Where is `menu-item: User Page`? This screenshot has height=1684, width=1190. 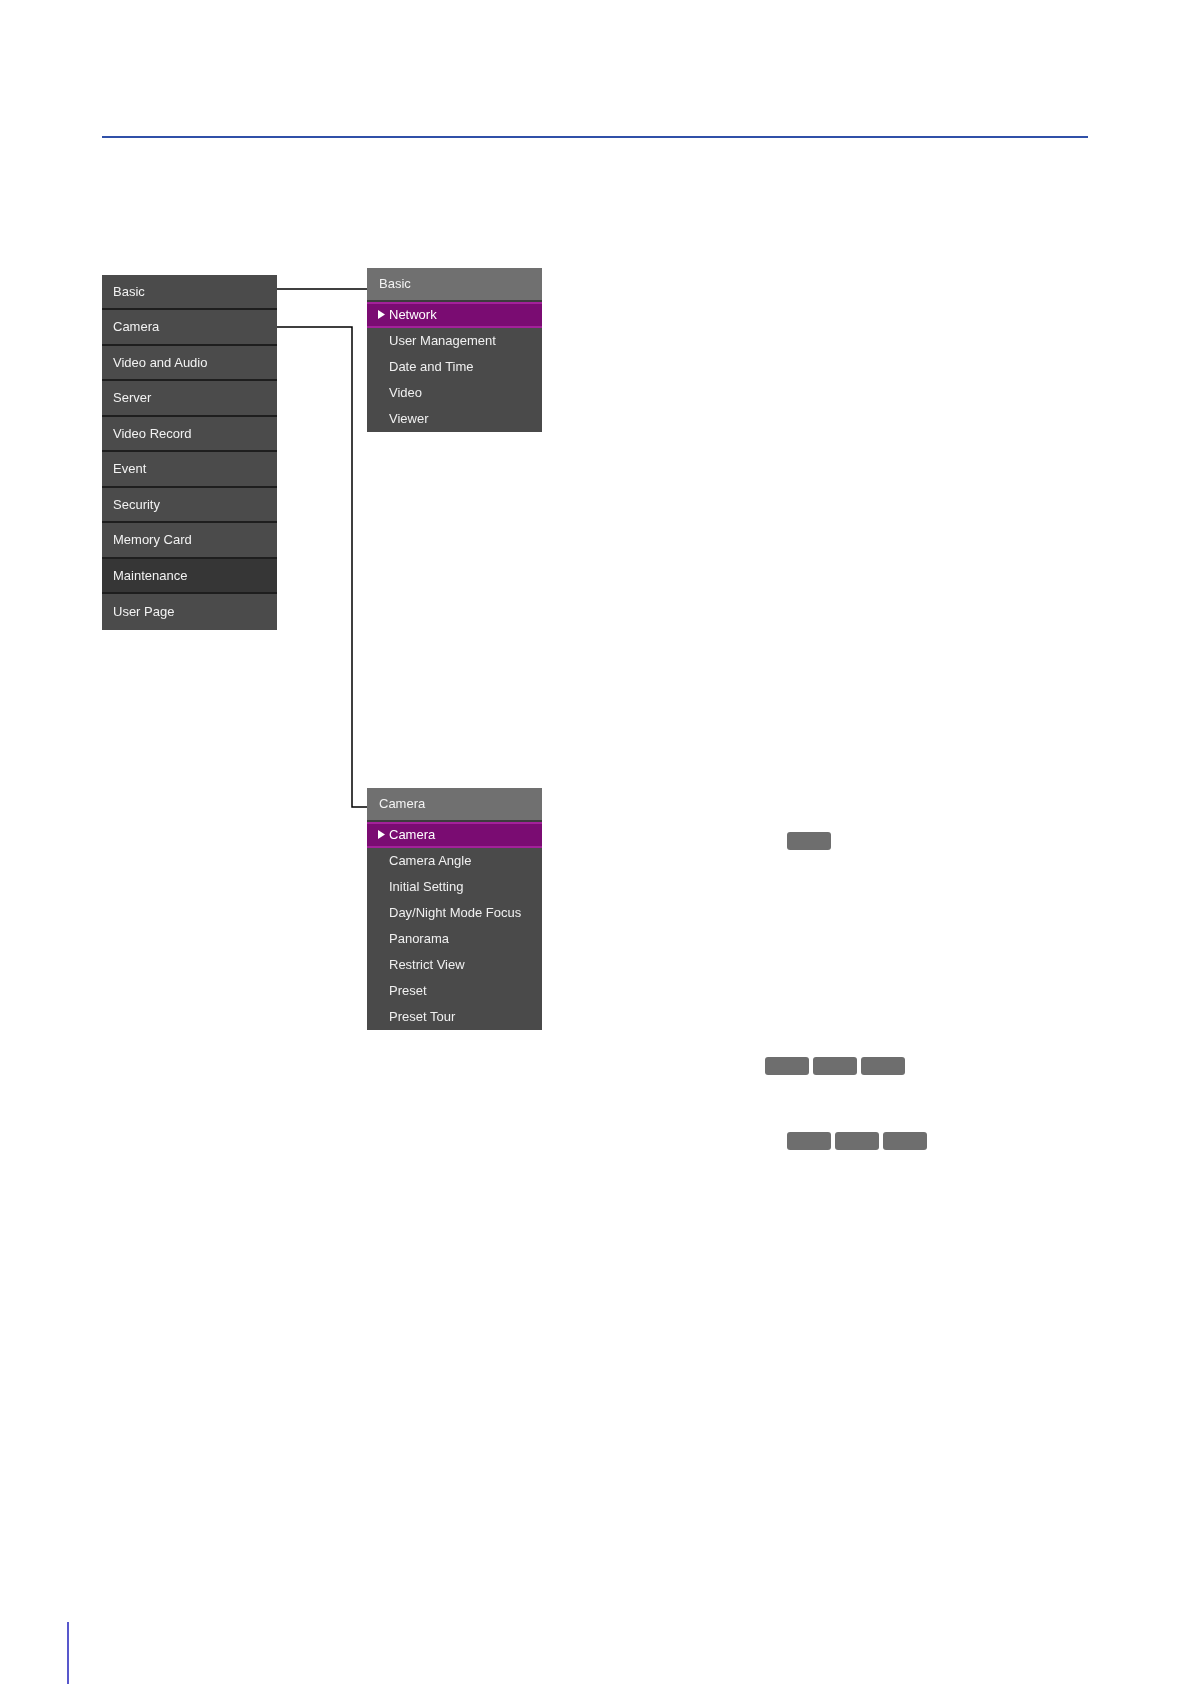
menu-item: User Page is located at coordinates (189, 612).